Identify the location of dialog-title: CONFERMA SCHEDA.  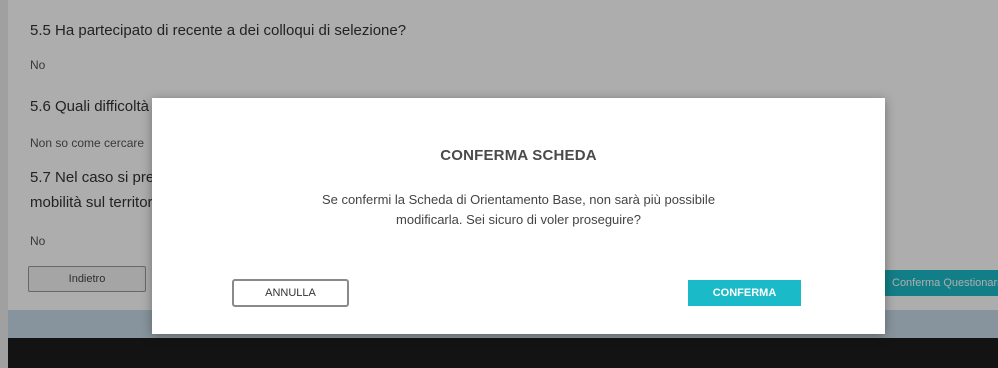
(518, 155).